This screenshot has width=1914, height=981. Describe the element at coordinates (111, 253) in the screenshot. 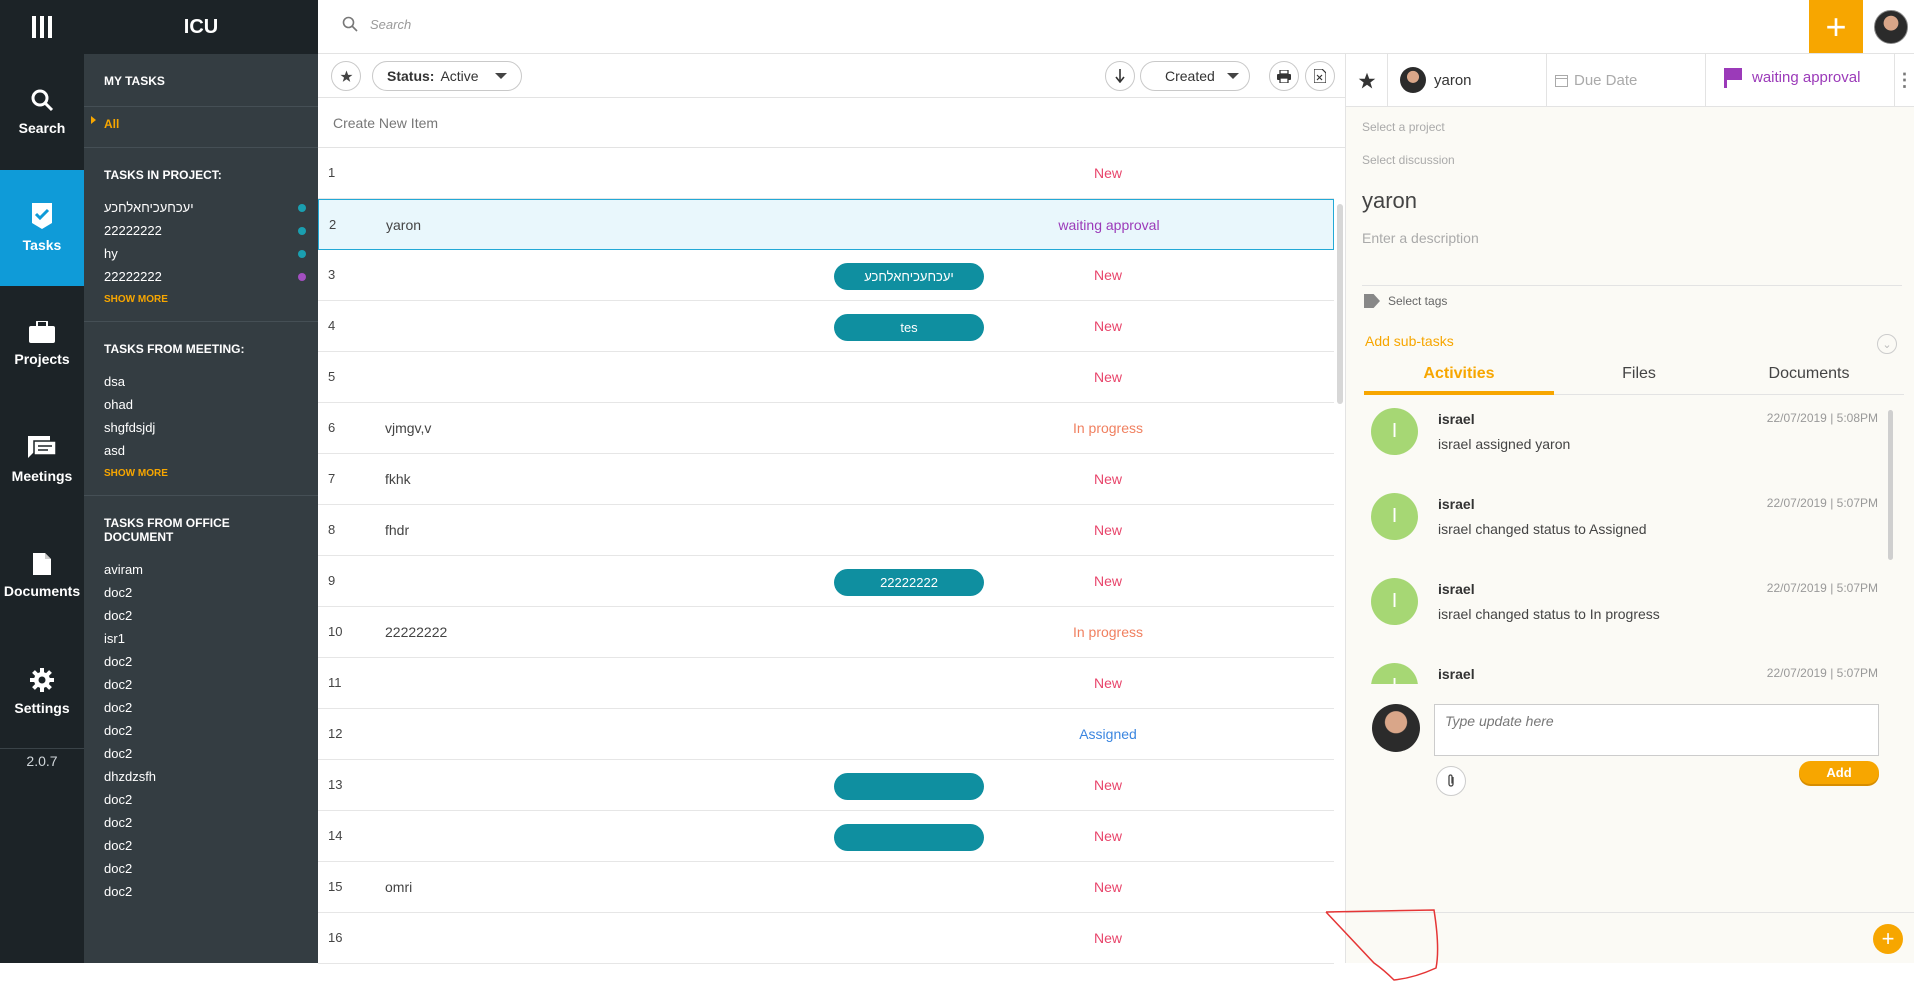

I see `project-item-label: hy` at that location.